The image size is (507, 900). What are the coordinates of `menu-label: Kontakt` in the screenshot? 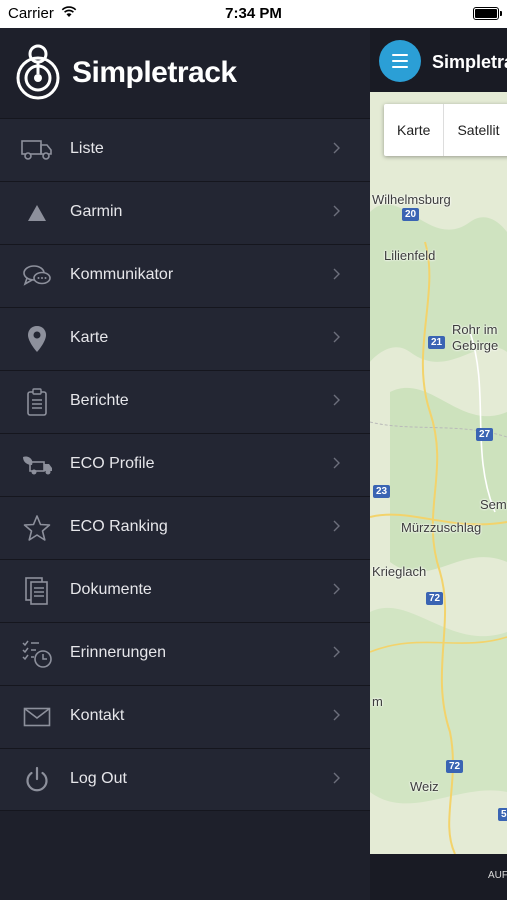 It's located at (97, 715).